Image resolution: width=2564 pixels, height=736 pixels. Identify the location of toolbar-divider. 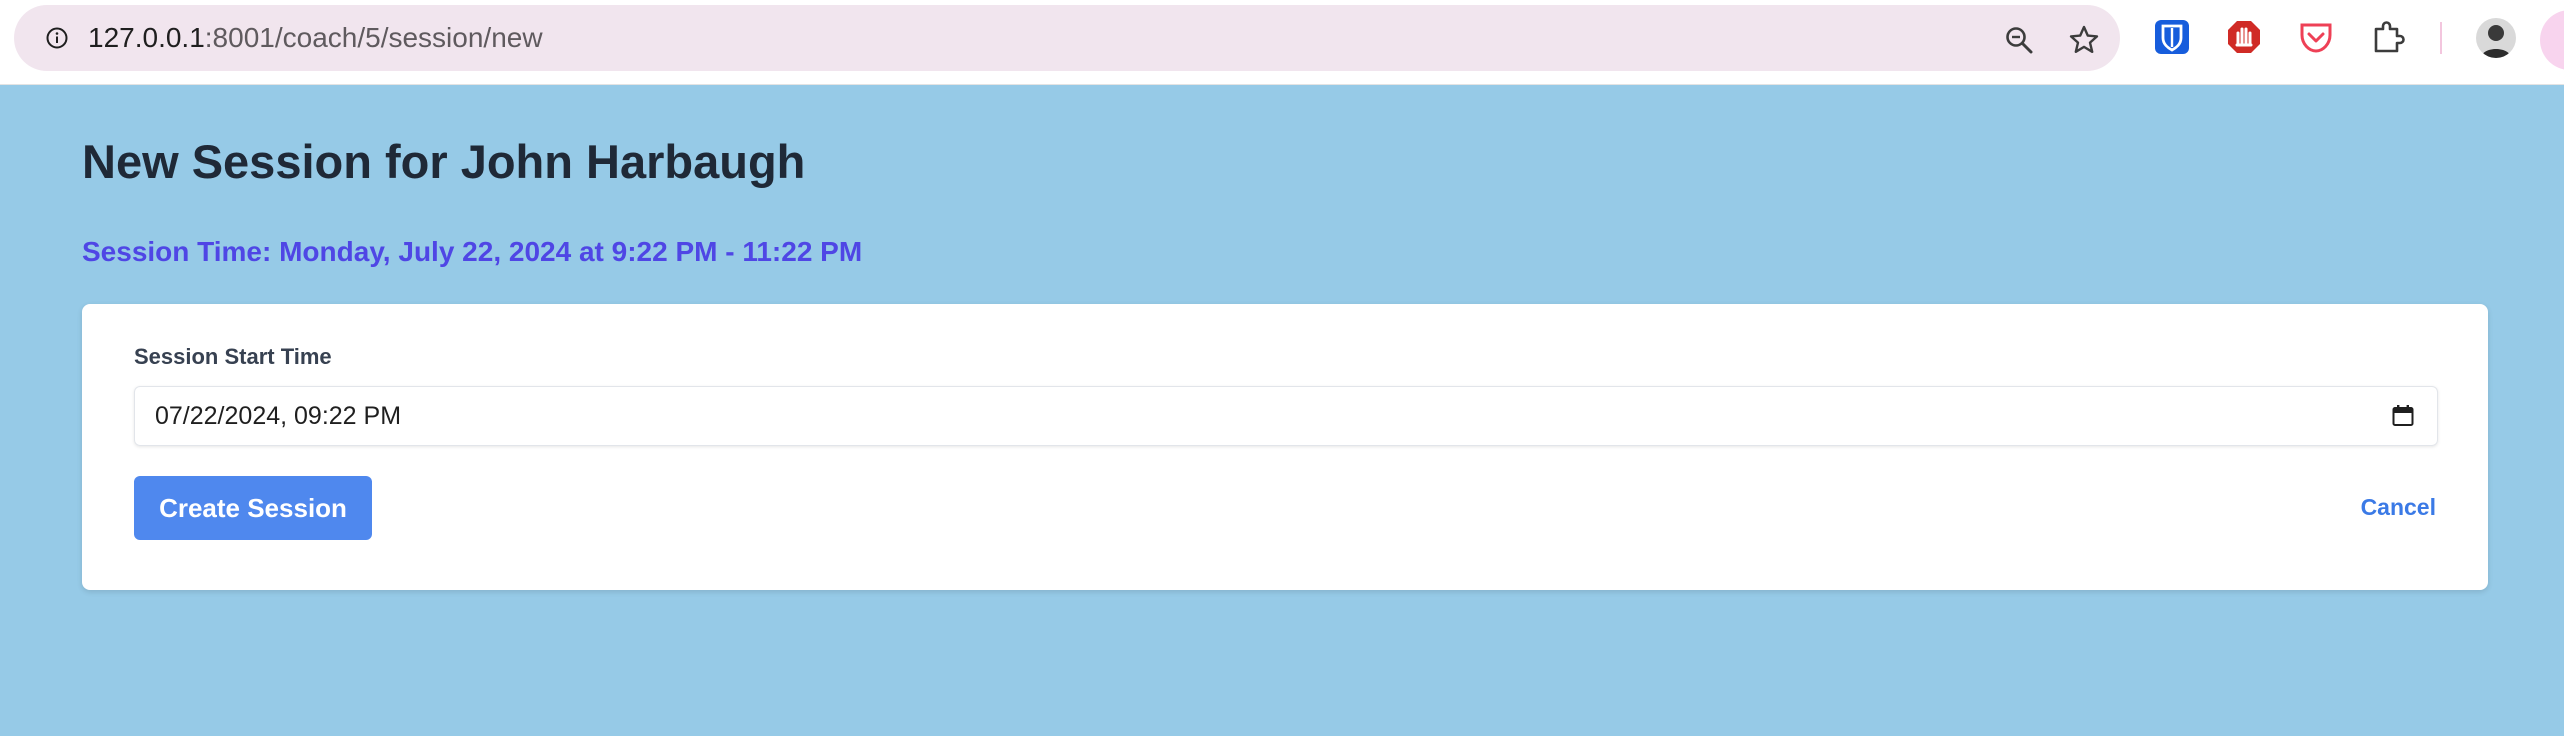
(2441, 38).